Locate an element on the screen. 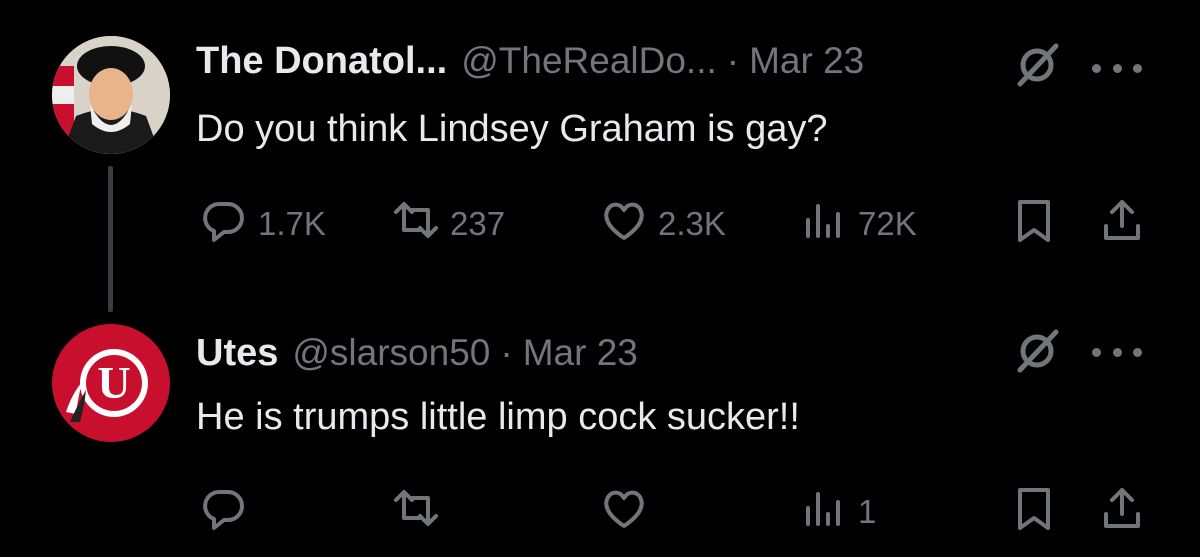 This screenshot has height=557, width=1200. repost-button is located at coordinates (421, 512).